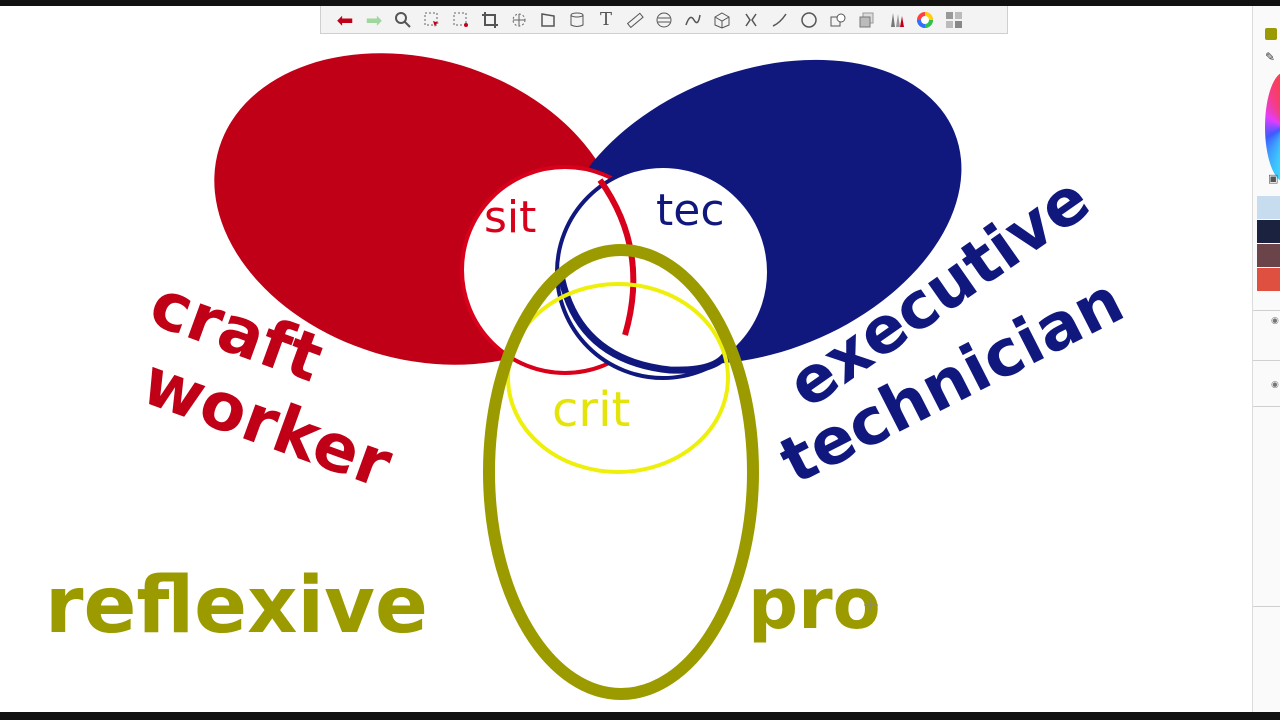  What do you see at coordinates (1271, 34) in the screenshot?
I see `current-brush-color-swatch` at bounding box center [1271, 34].